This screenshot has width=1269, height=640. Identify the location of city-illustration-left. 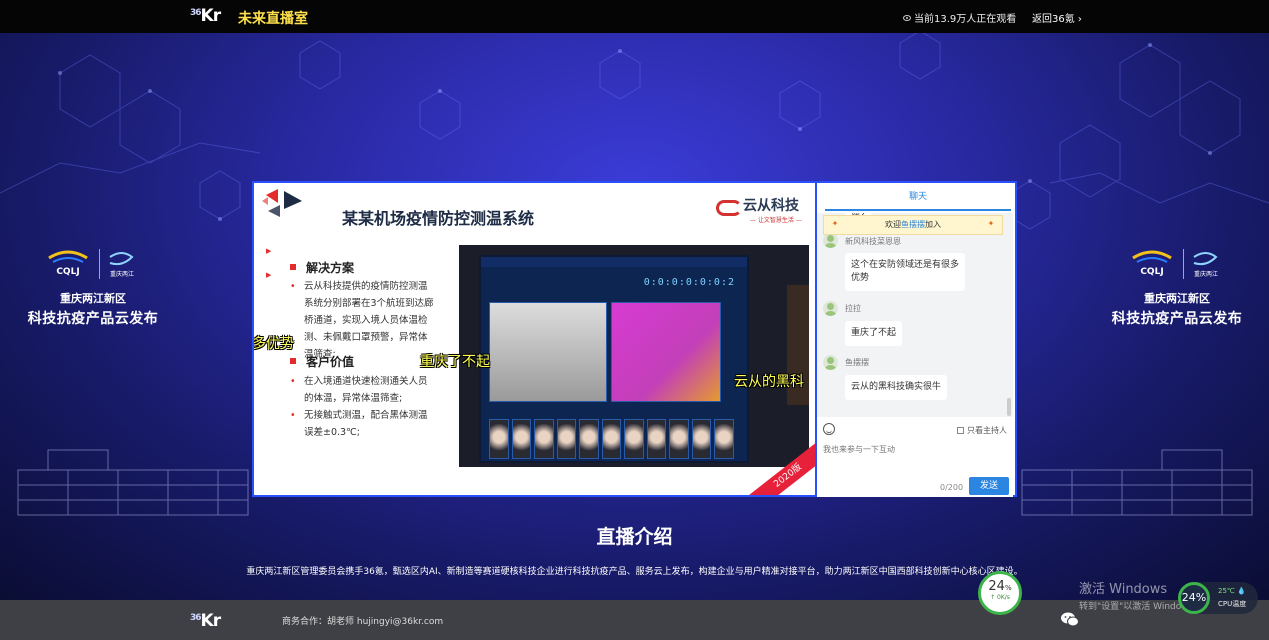
(133, 482).